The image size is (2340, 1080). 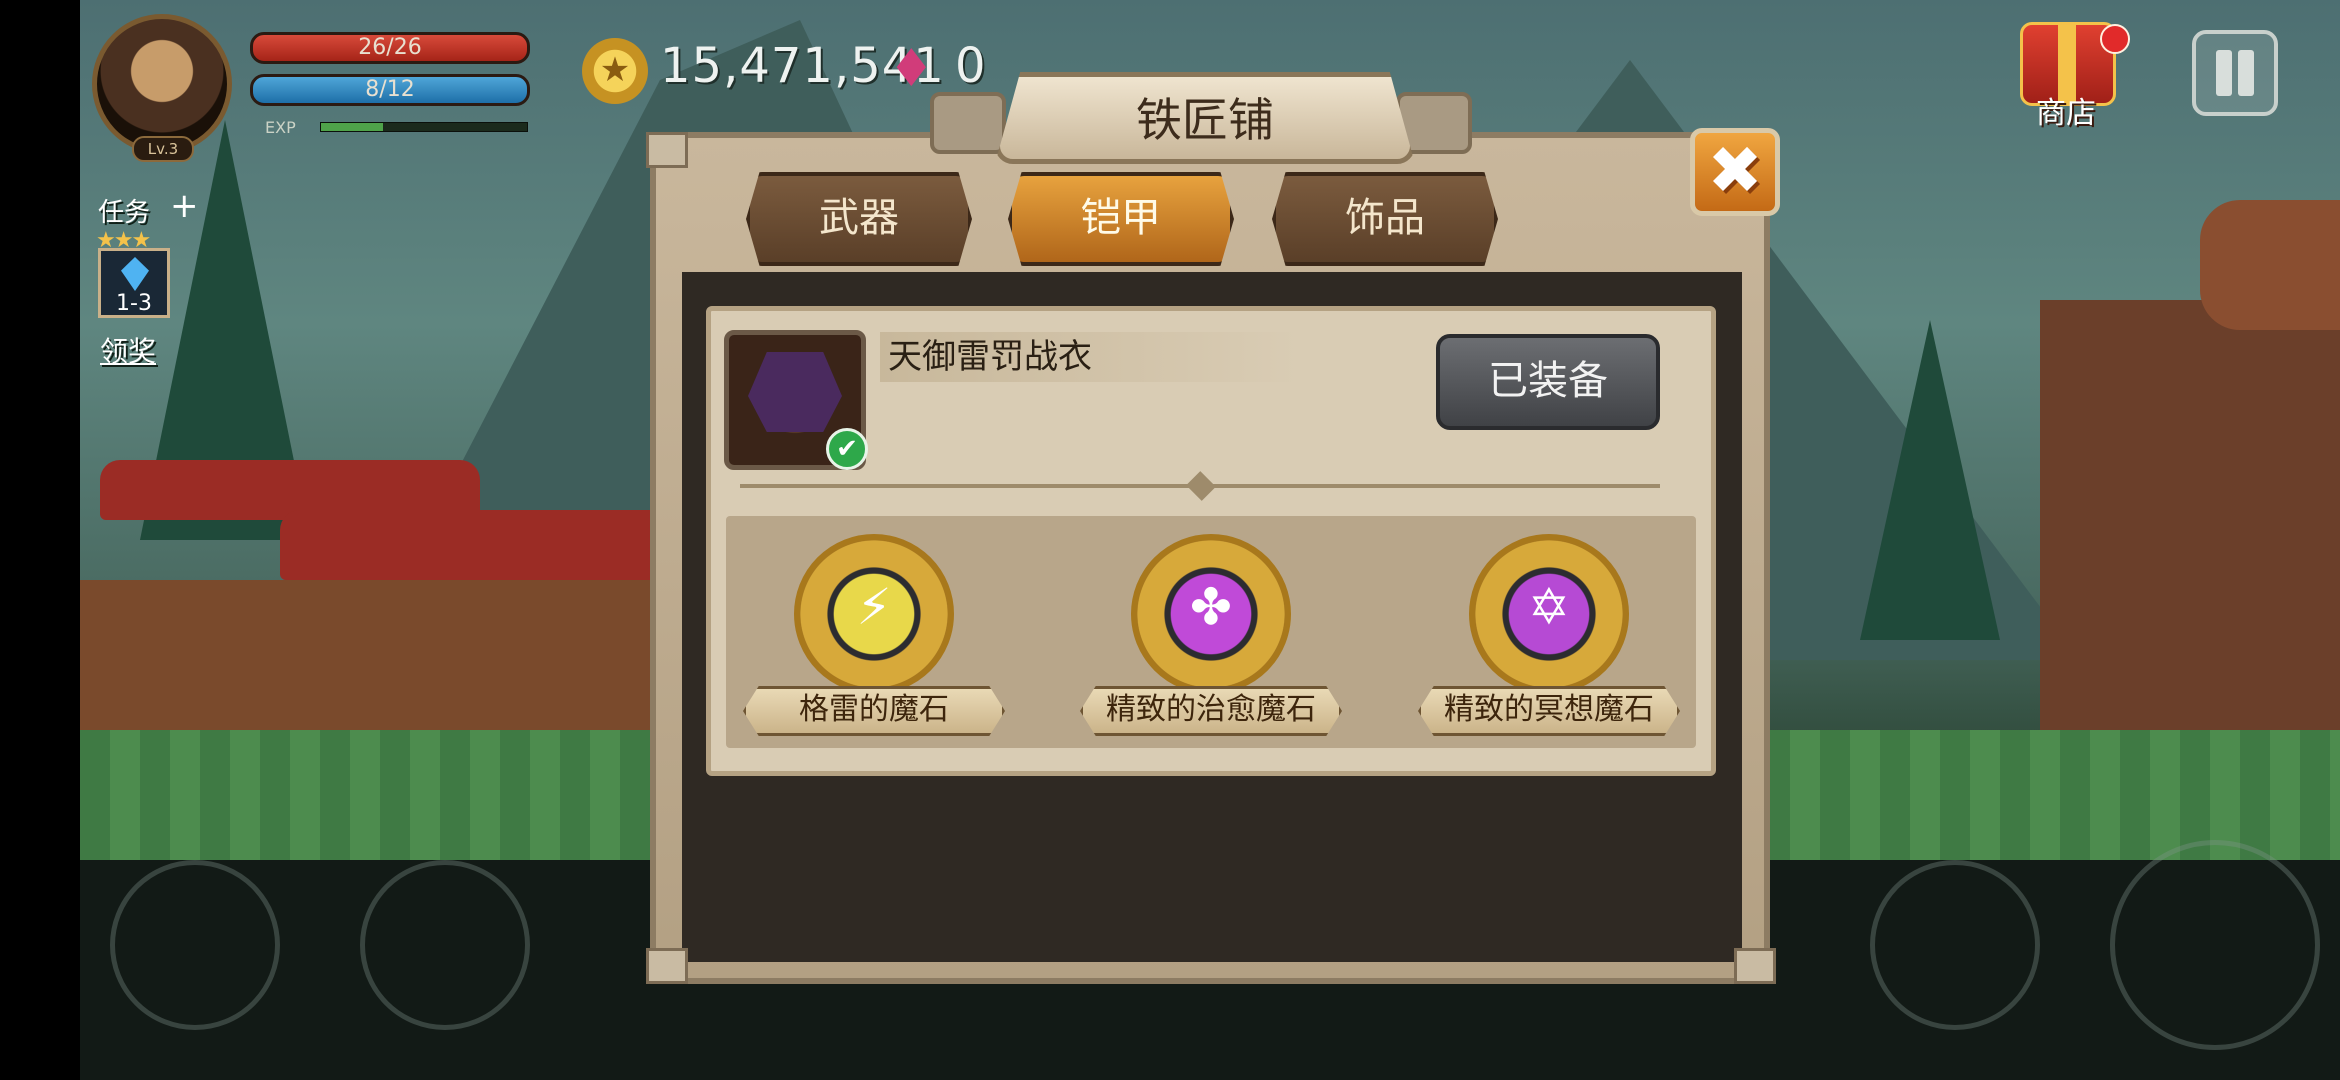 What do you see at coordinates (1211, 711) in the screenshot?
I see `stone-label-healing: 精致的治愈魔石` at bounding box center [1211, 711].